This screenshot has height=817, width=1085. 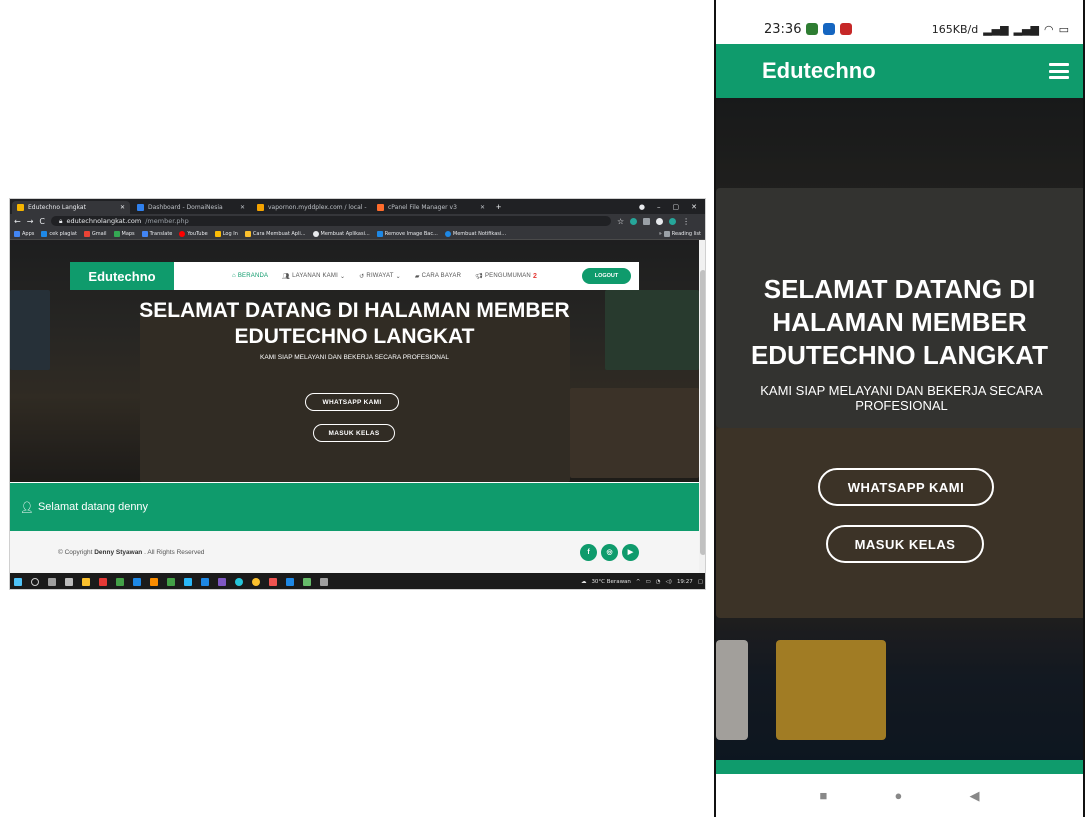 What do you see at coordinates (250, 276) in the screenshot?
I see `menu-beranda: ⌂ BERANDA` at bounding box center [250, 276].